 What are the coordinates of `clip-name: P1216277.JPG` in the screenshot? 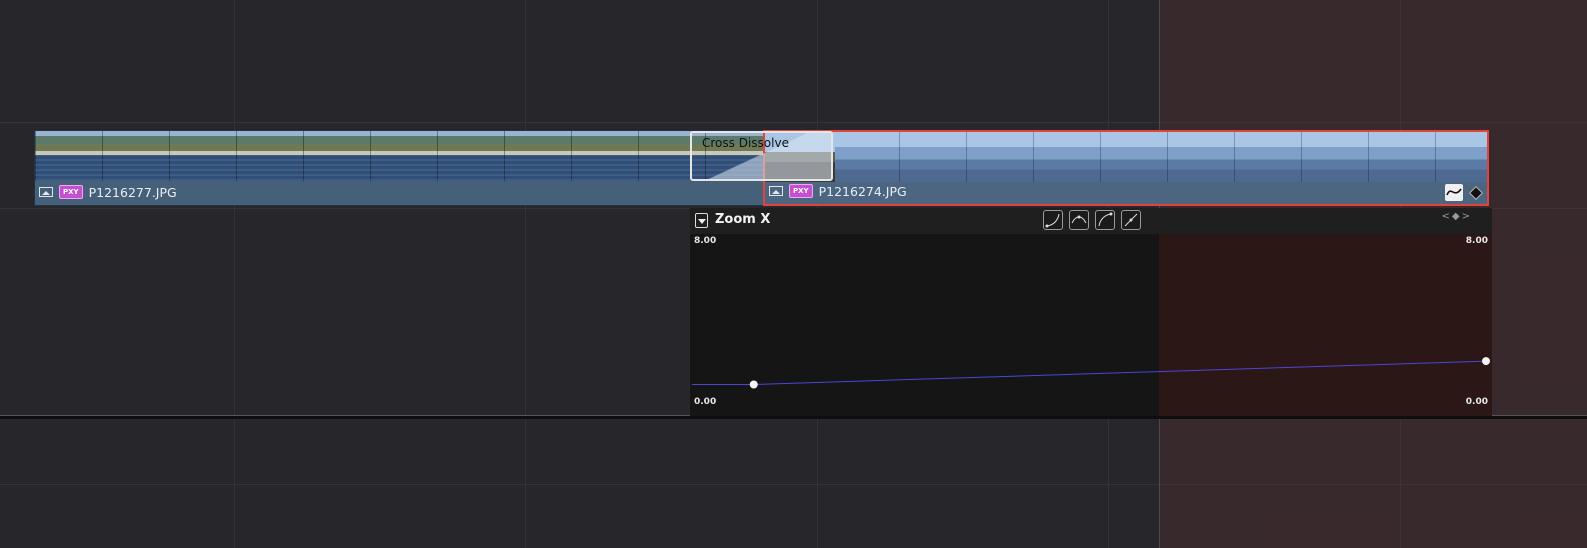 It's located at (132, 192).